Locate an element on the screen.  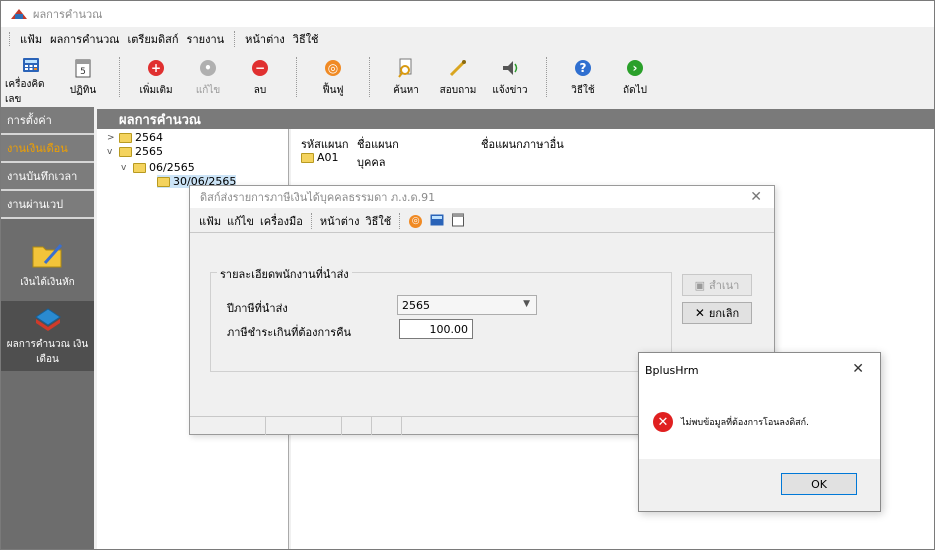
dialog-menu-help: วิธีใช้ is located at coordinates (378, 221).